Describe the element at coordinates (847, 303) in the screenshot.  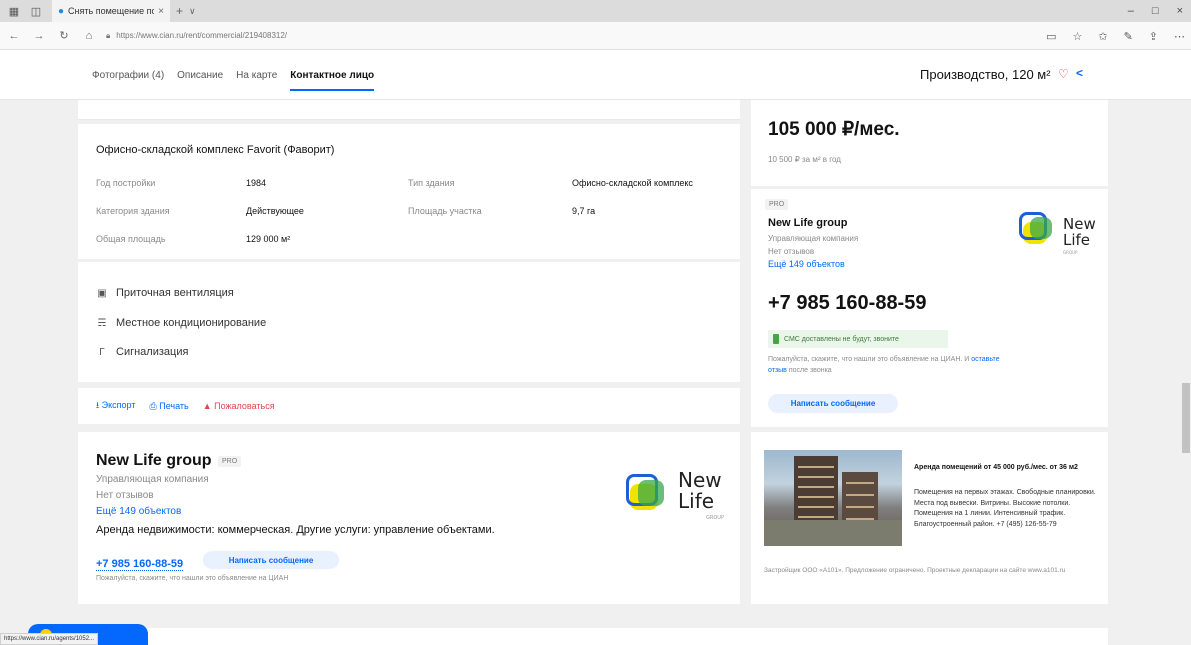
I see `contact-phone: +7 985 160-88-59` at that location.